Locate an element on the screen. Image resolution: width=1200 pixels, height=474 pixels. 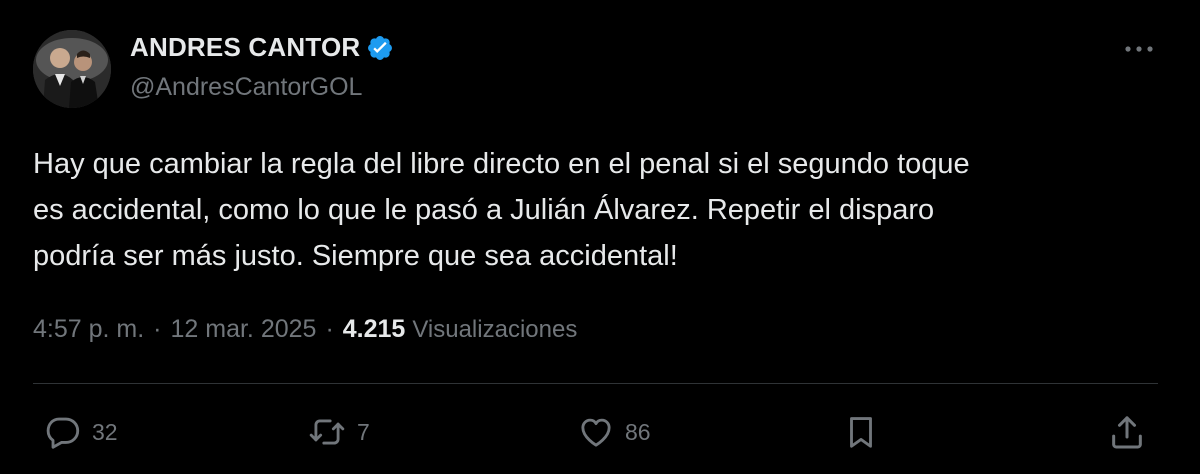
more-dots-icon is located at coordinates (1139, 49).